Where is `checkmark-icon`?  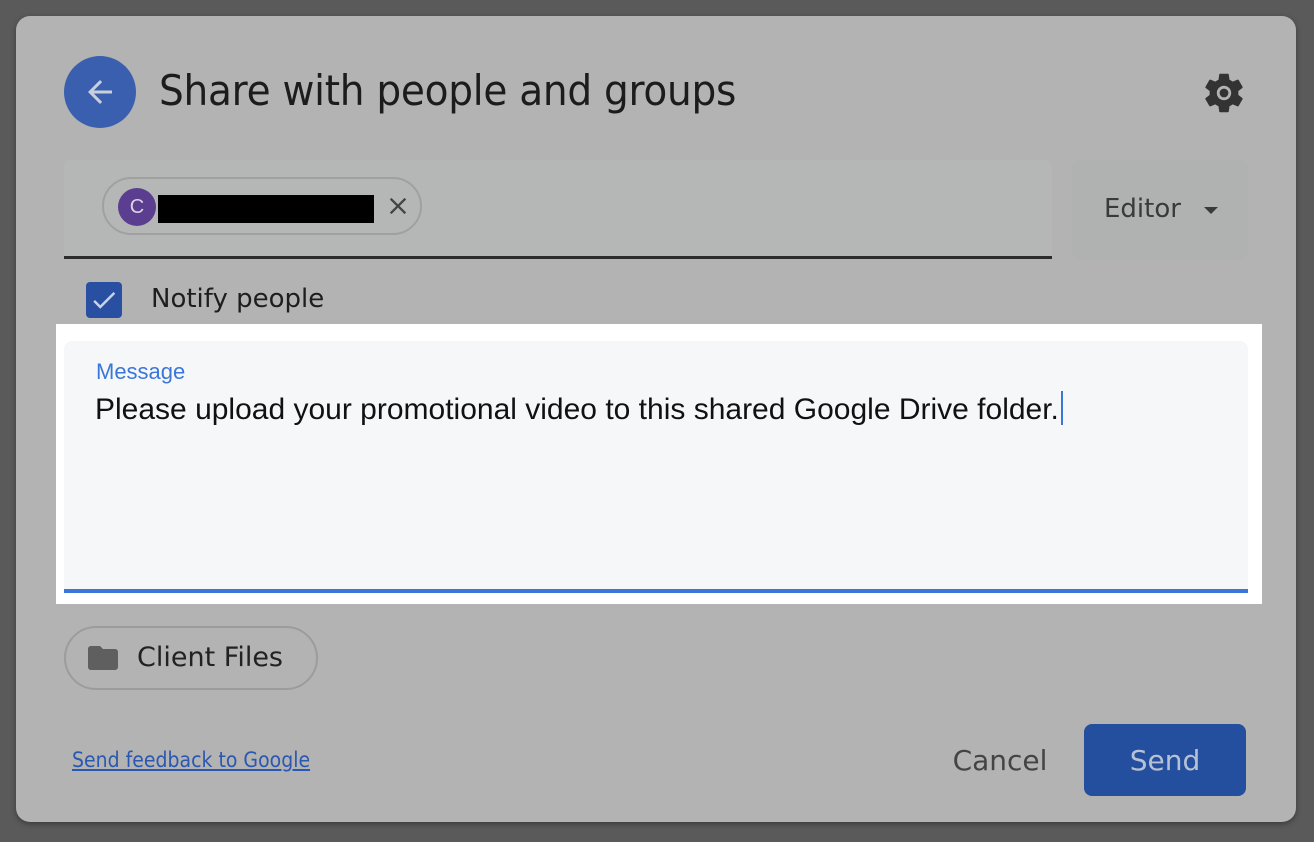 checkmark-icon is located at coordinates (104, 300).